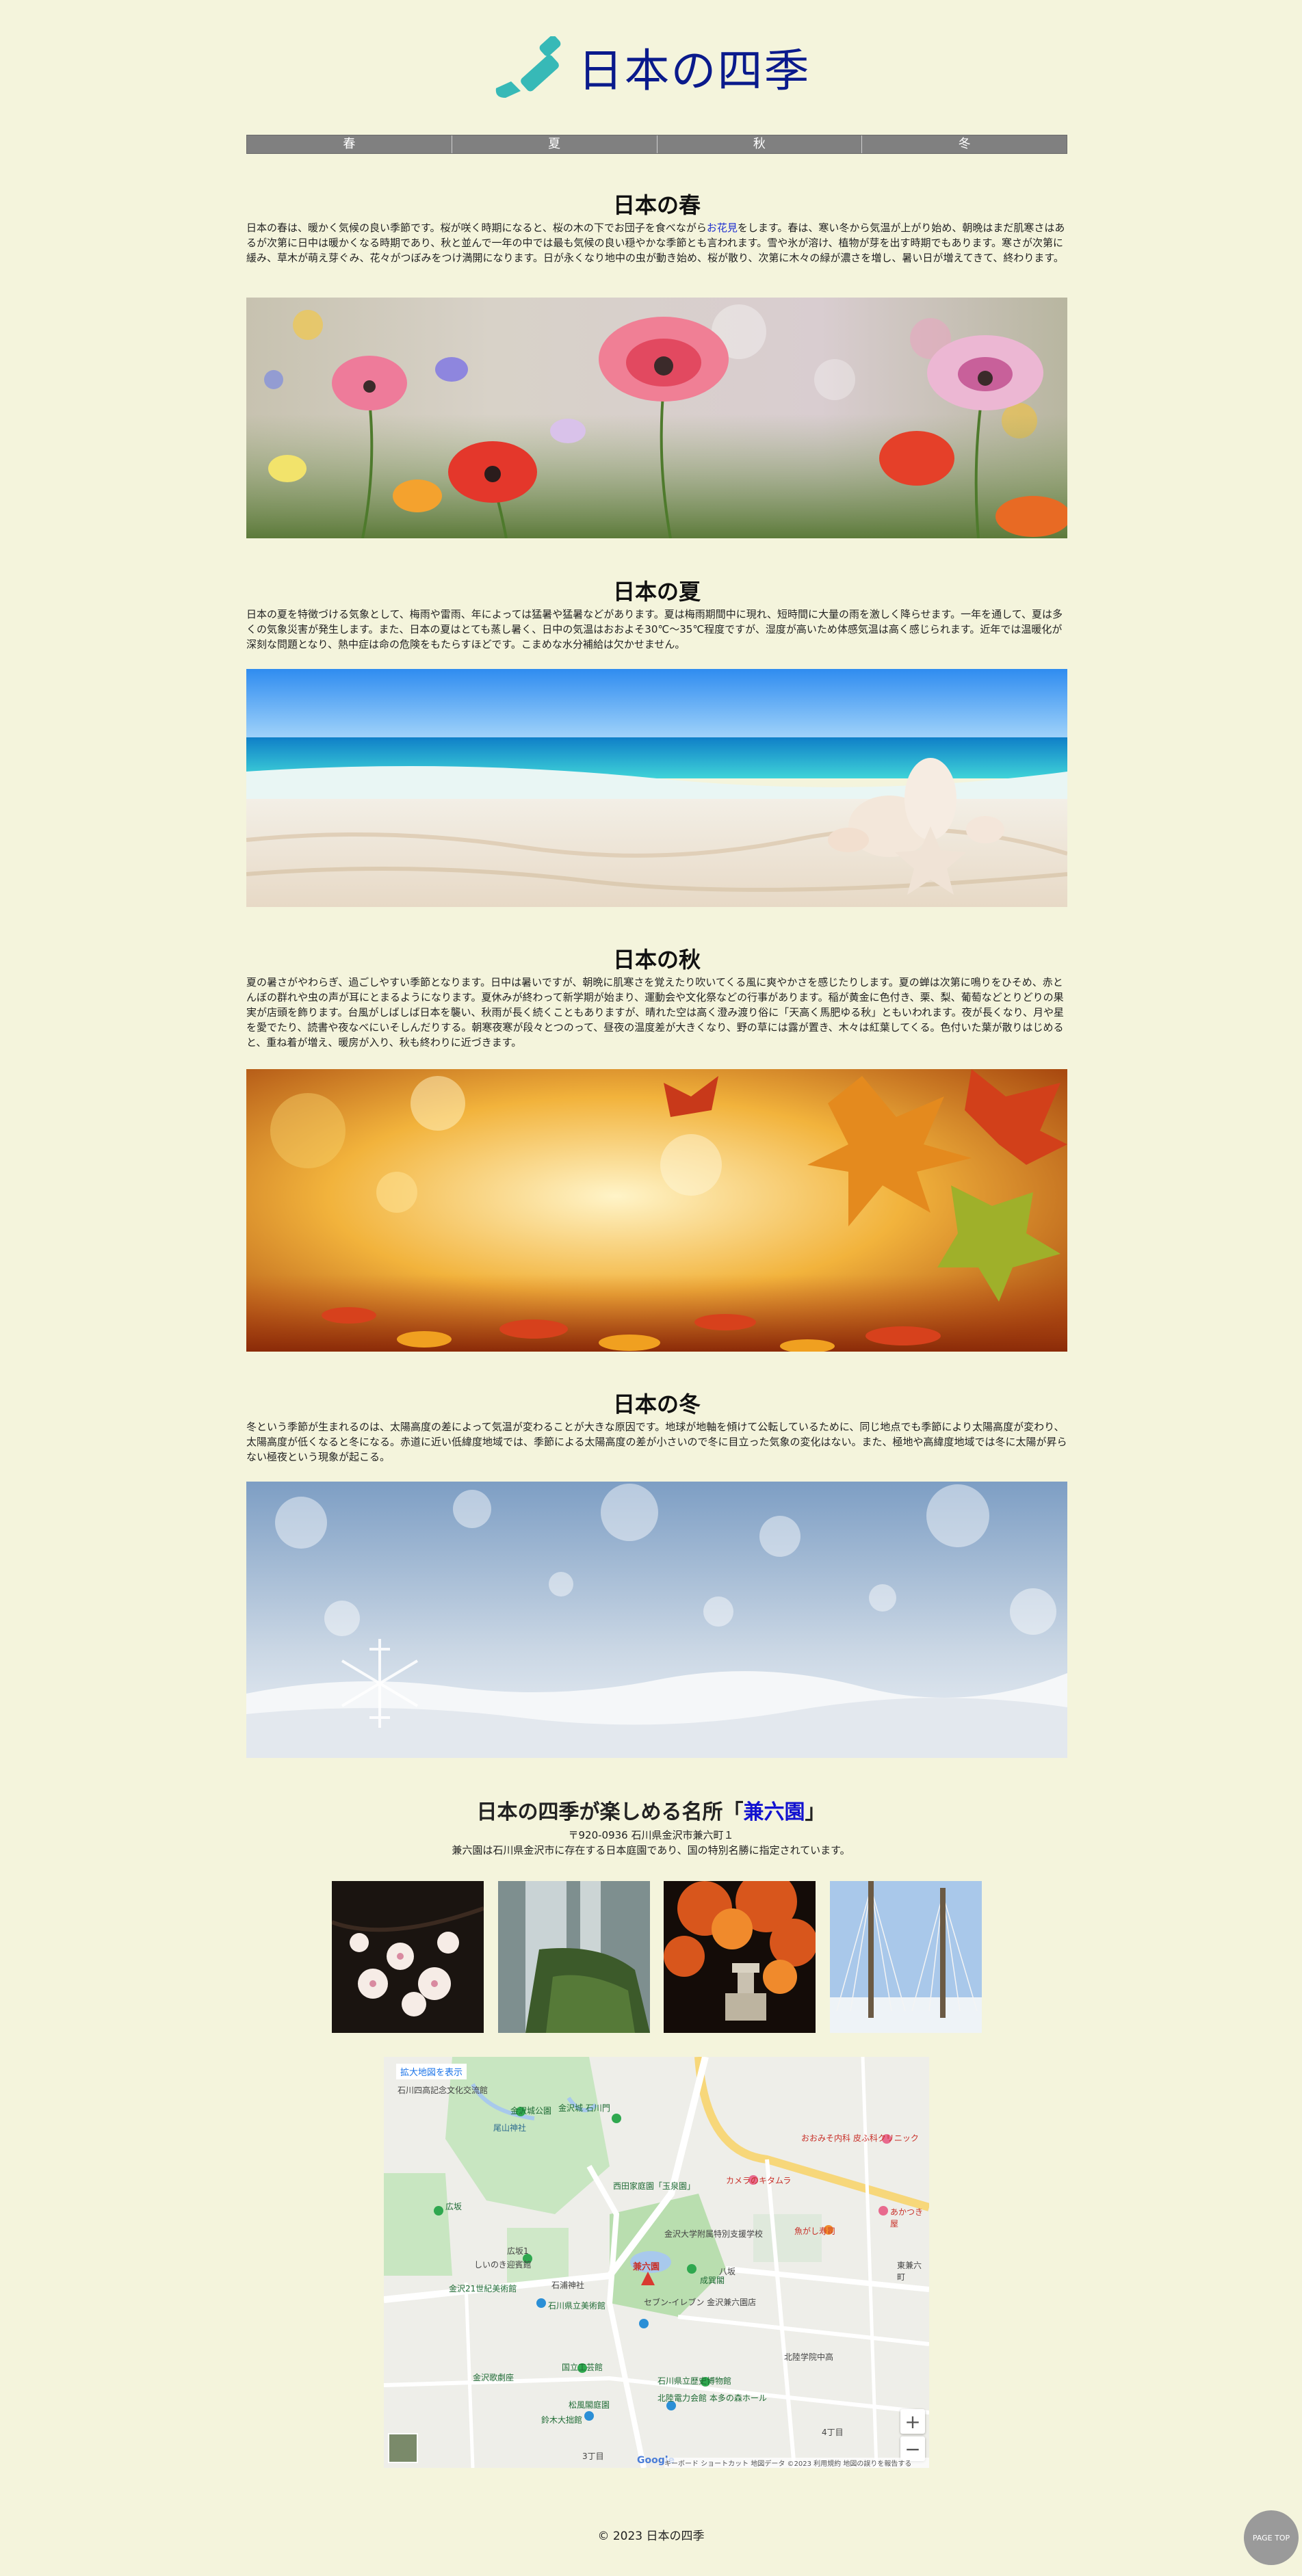 Image resolution: width=1302 pixels, height=2576 pixels. What do you see at coordinates (454, 2206) in the screenshot?
I see `map-label: 広坂` at bounding box center [454, 2206].